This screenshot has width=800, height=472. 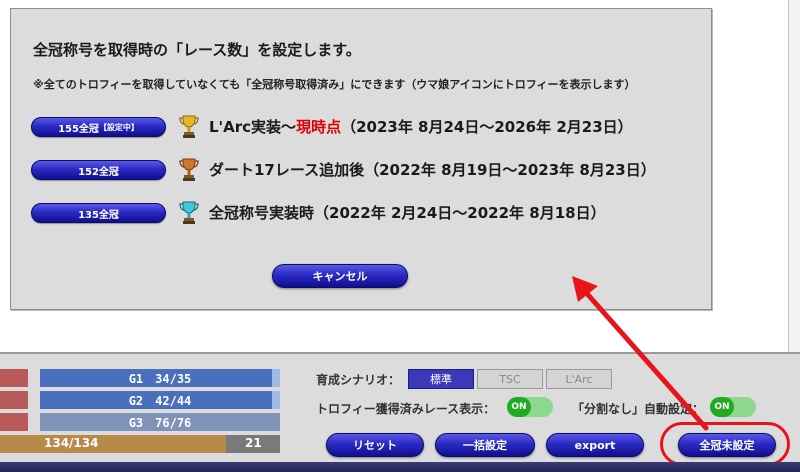 What do you see at coordinates (441, 379) in the screenshot?
I see `scenario-standard-button: 標準` at bounding box center [441, 379].